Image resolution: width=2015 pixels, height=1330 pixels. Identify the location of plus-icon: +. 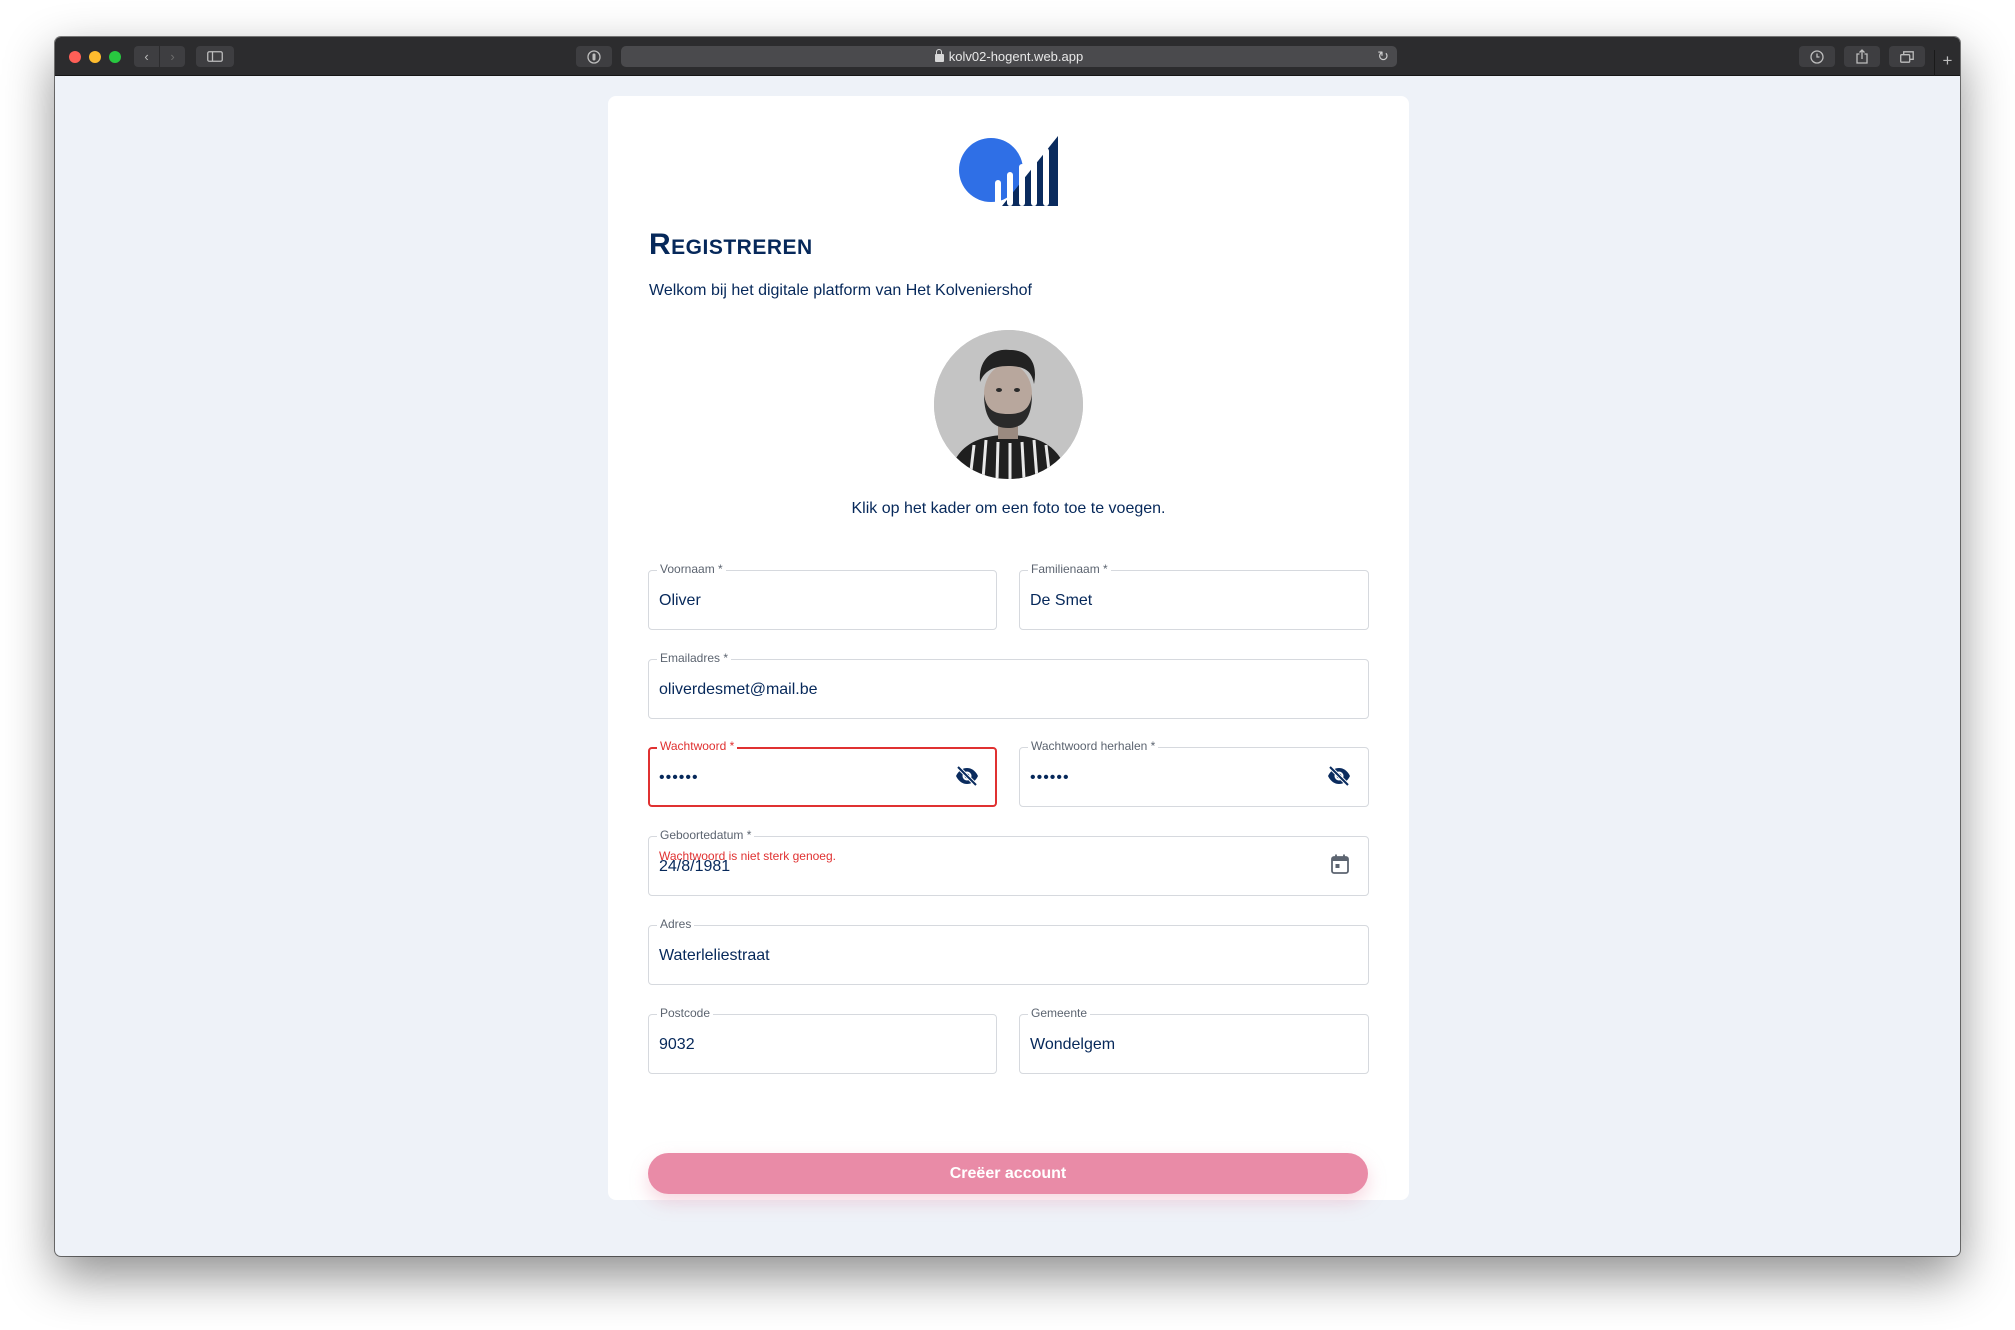
(1947, 60).